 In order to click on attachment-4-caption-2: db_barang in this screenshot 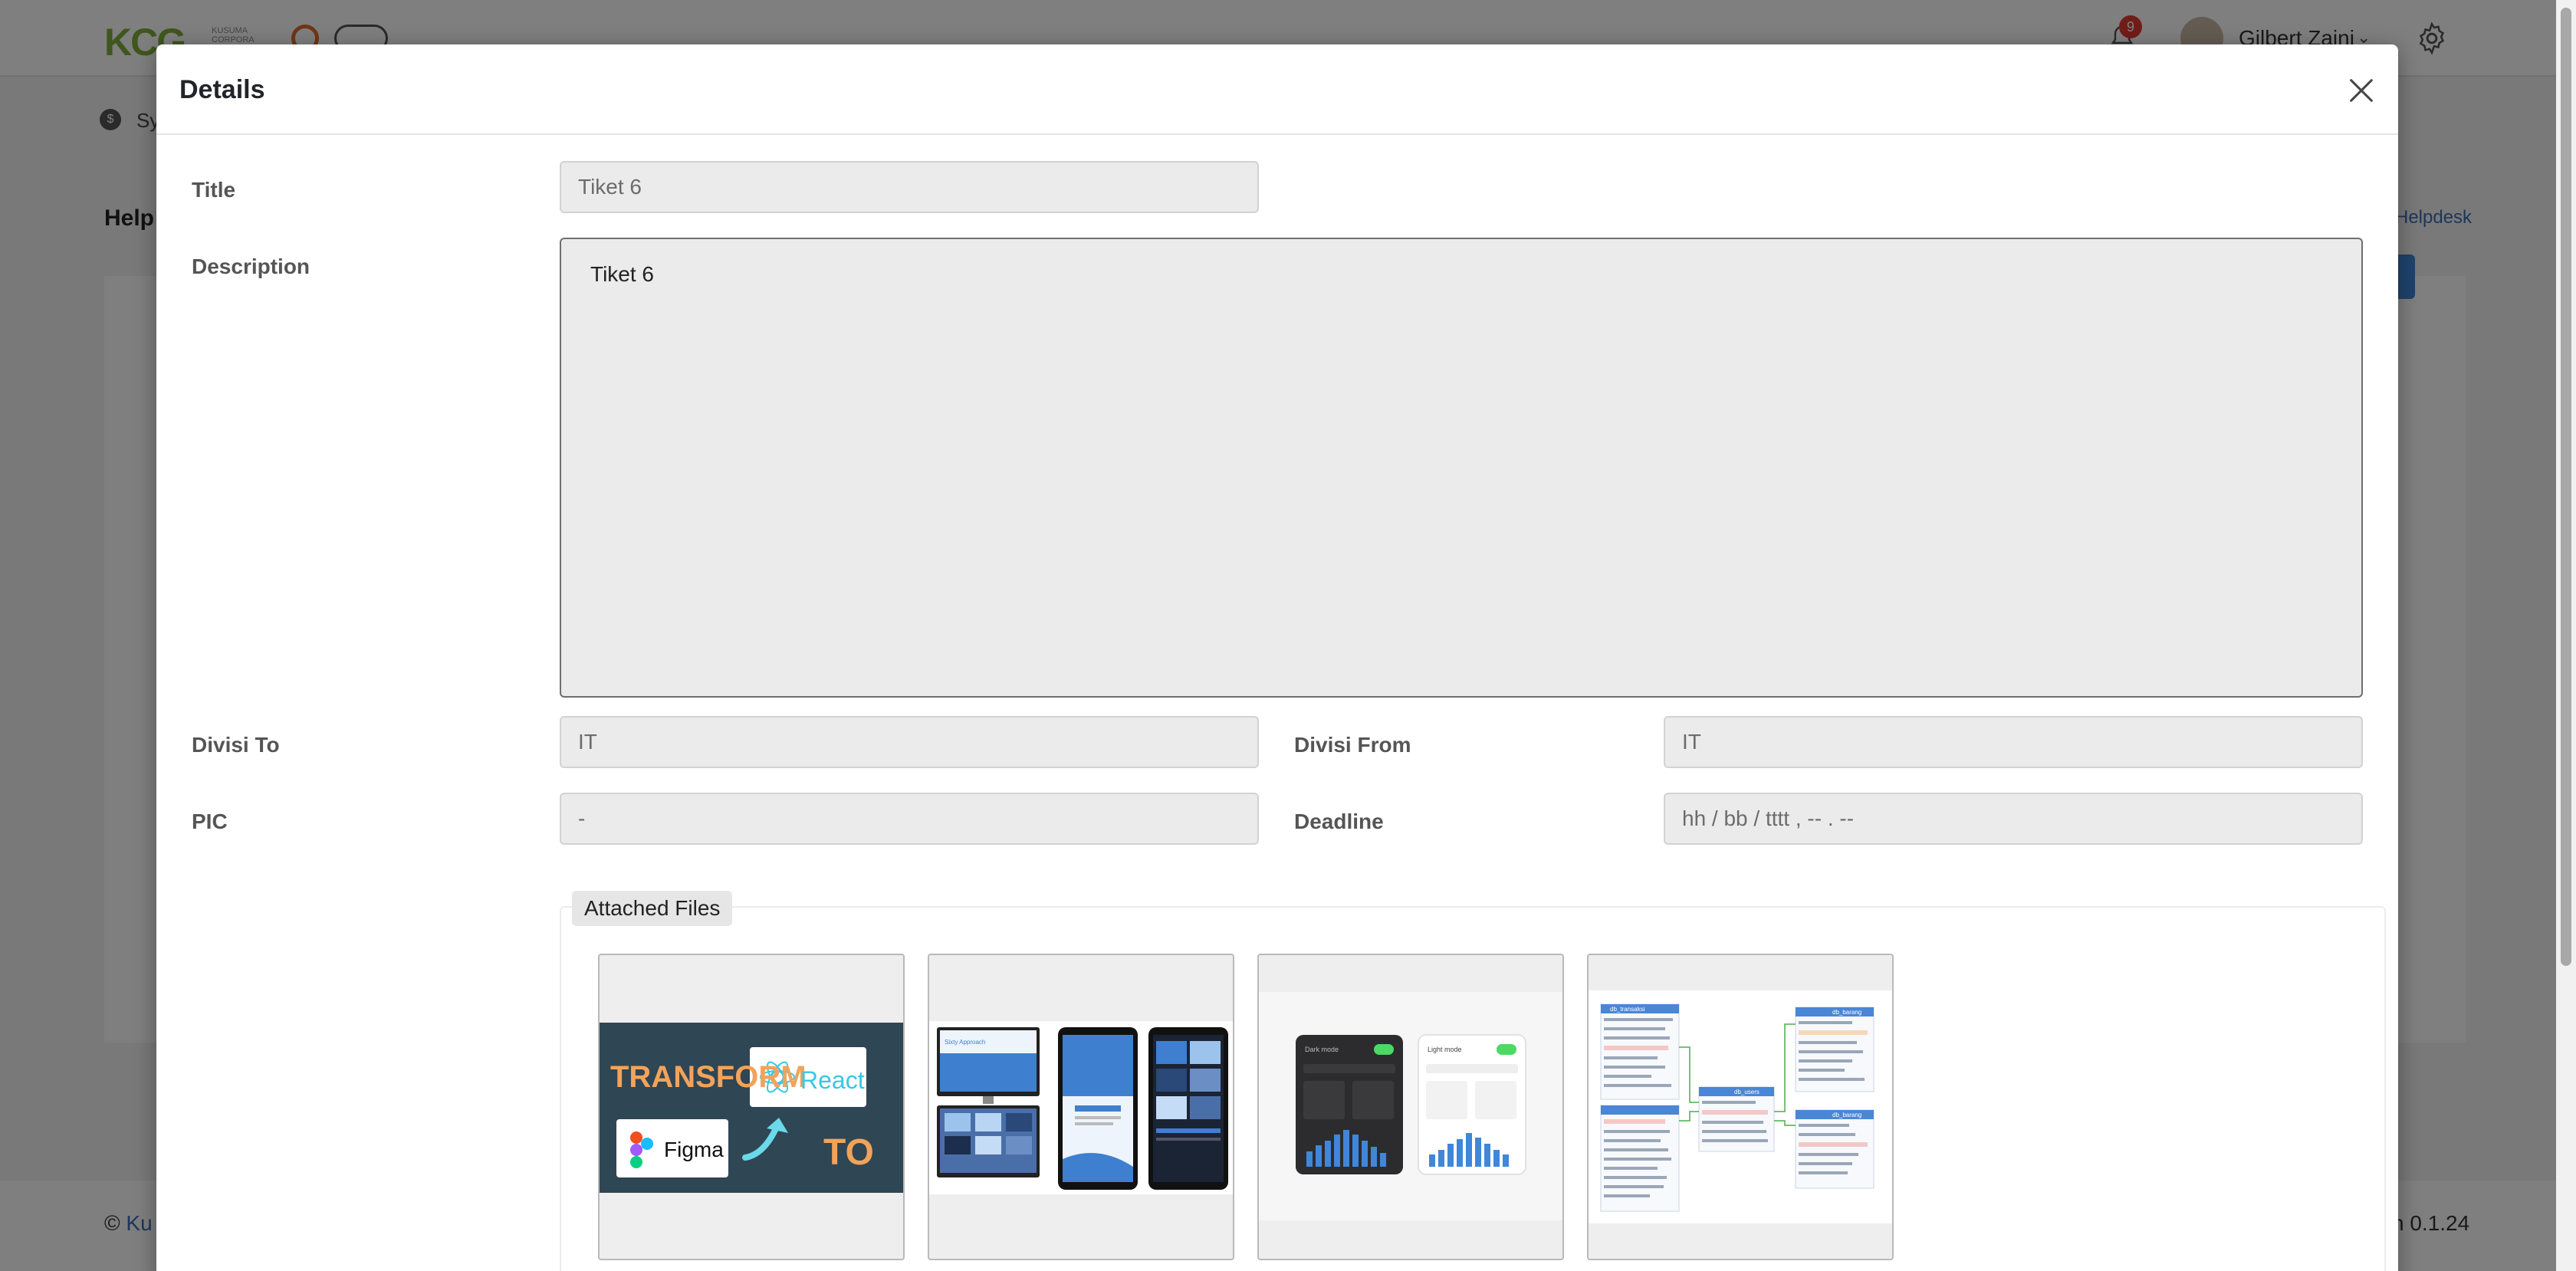, I will do `click(1847, 1012)`.